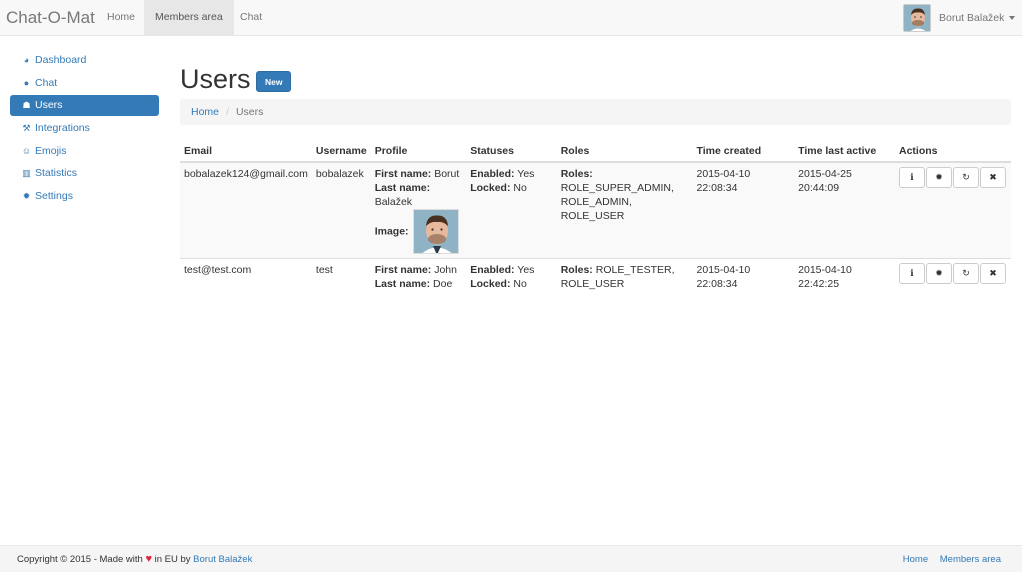 Image resolution: width=1022 pixels, height=573 pixels. What do you see at coordinates (447, 174) in the screenshot?
I see `first-name-value: Borut` at bounding box center [447, 174].